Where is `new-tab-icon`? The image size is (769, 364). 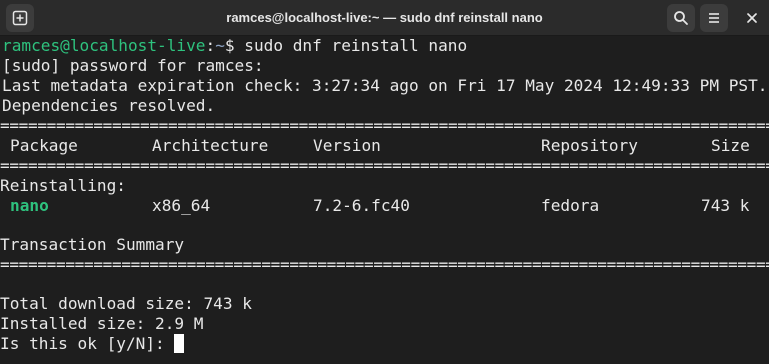
new-tab-icon is located at coordinates (20, 18).